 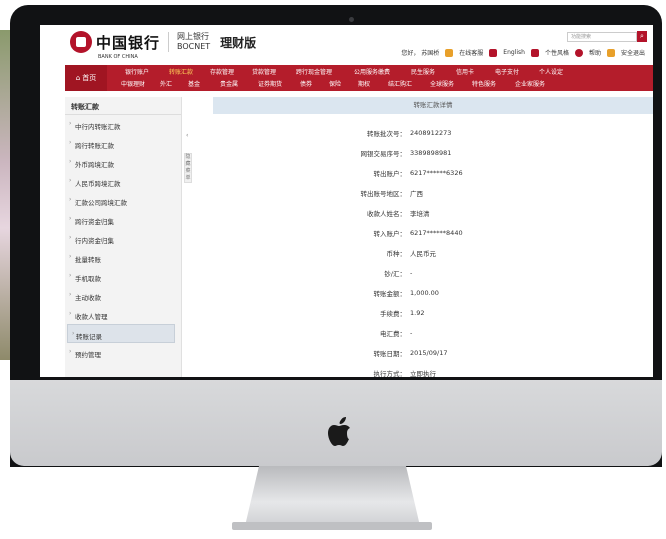 I want to click on camera-dot, so click(x=351, y=19).